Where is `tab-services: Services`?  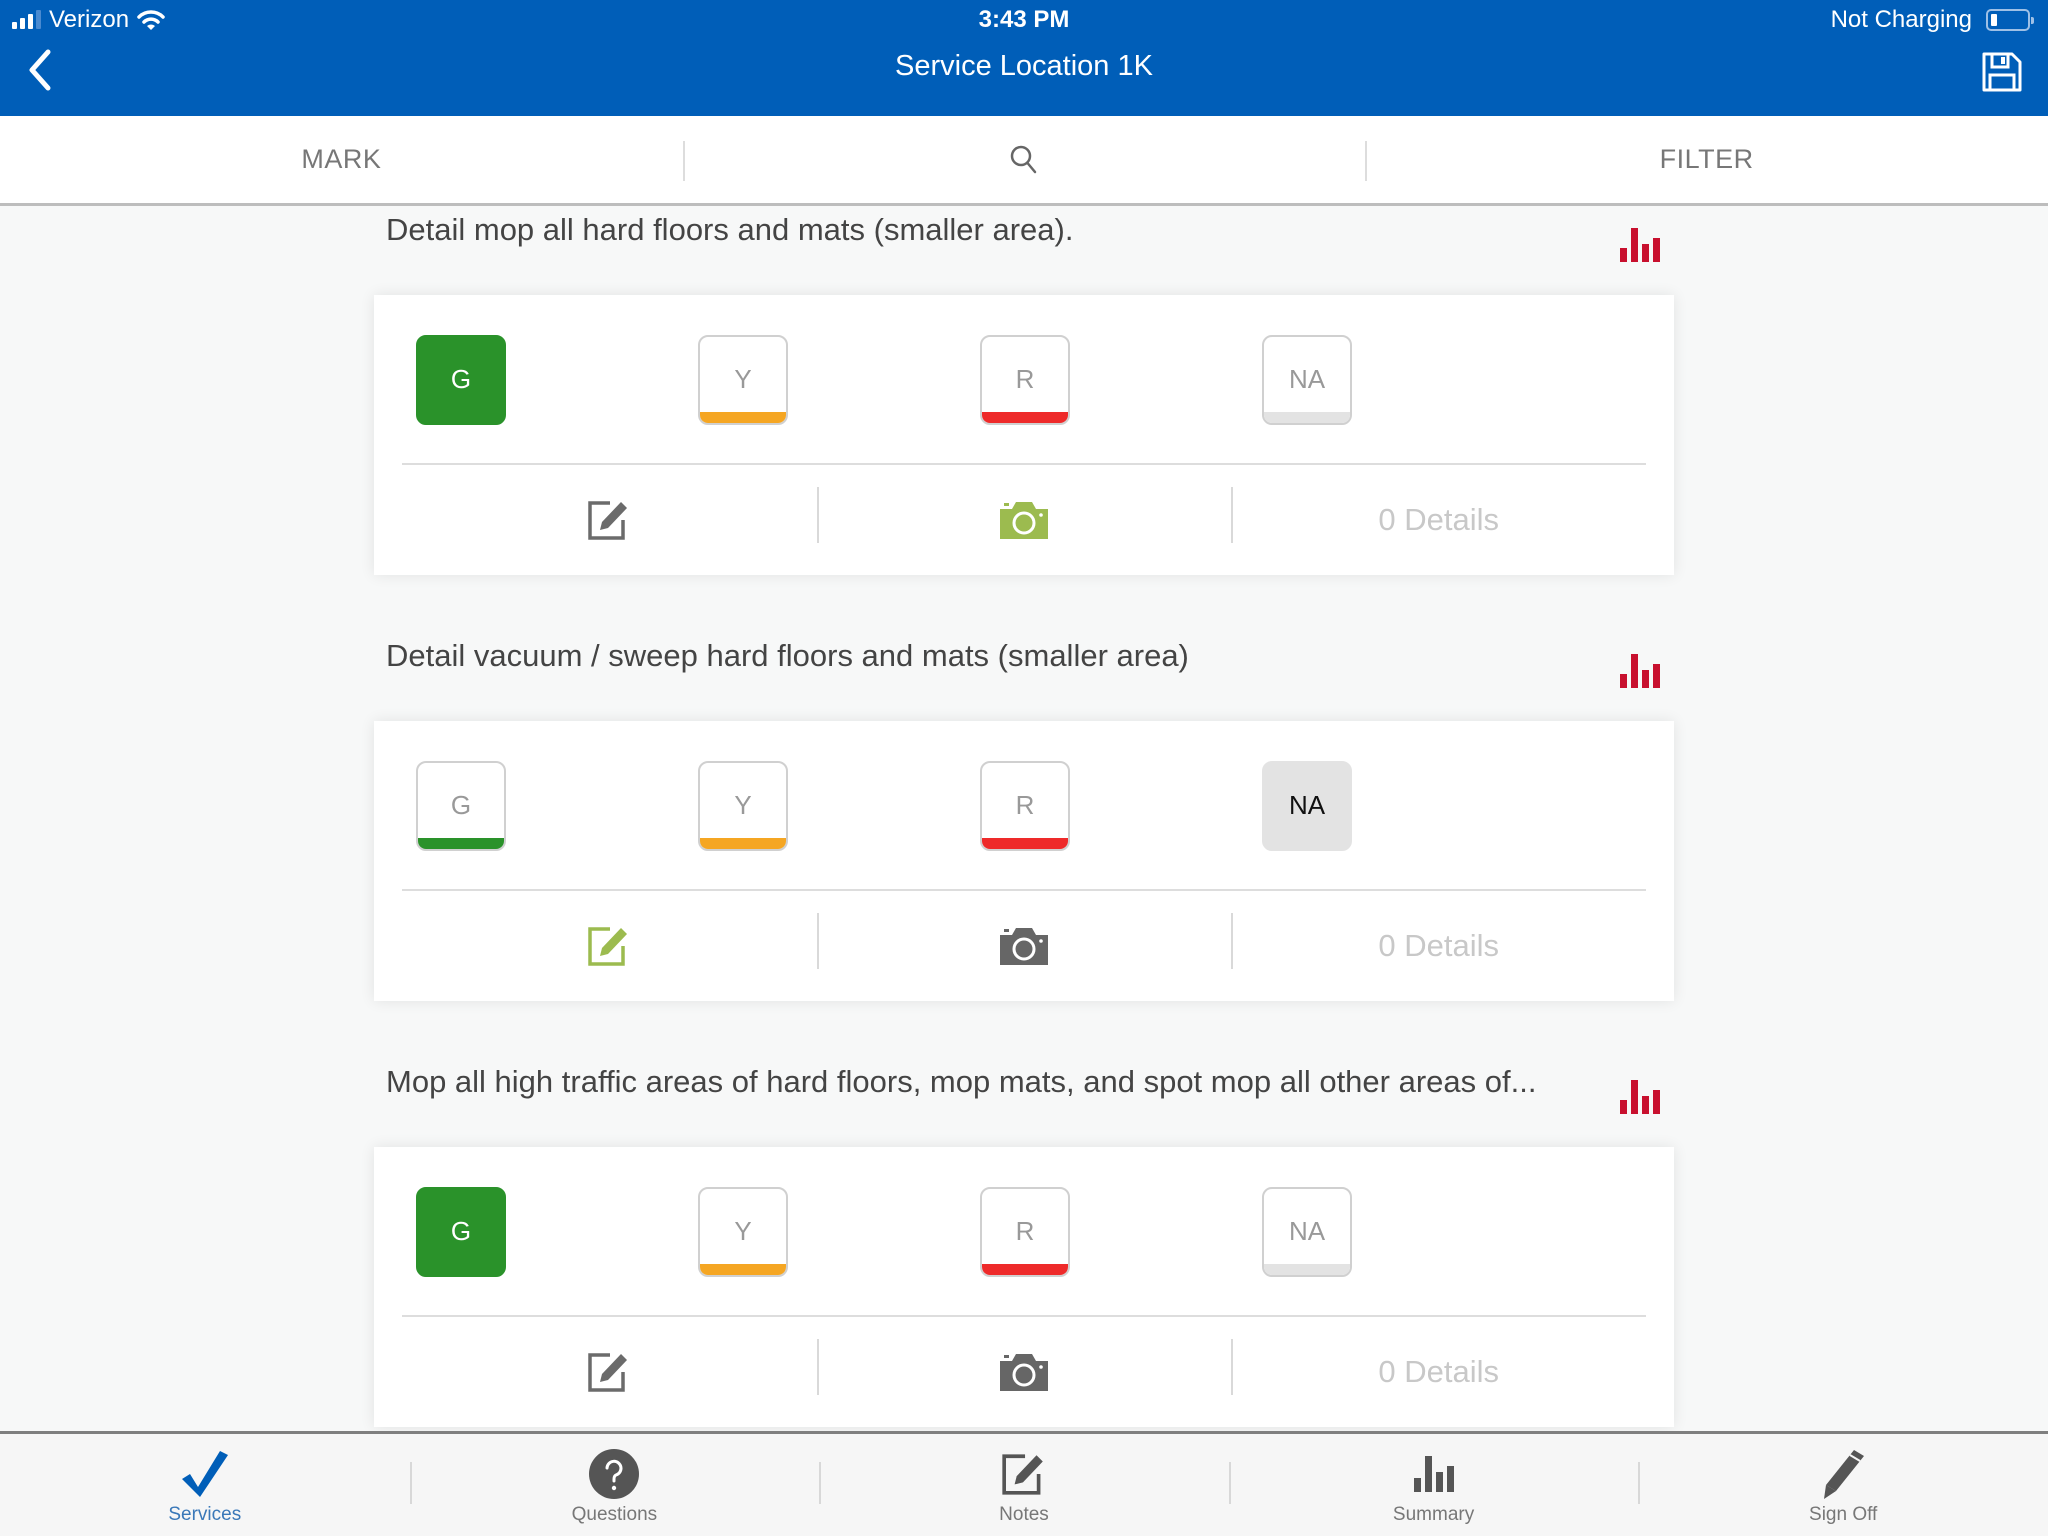
tab-services: Services is located at coordinates (205, 1485).